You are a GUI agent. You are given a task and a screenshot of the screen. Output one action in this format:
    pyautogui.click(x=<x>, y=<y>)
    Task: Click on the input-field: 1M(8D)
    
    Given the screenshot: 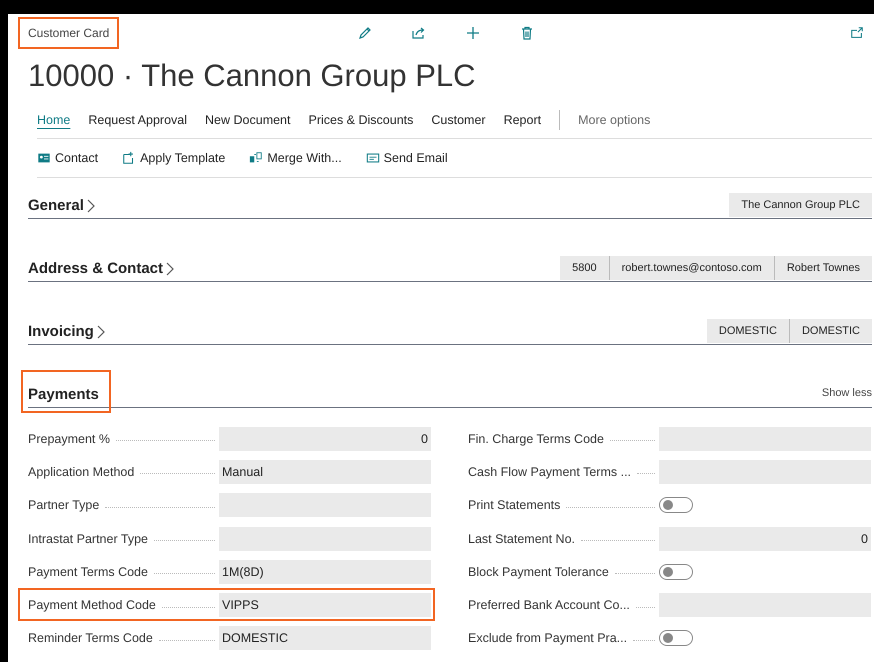 What is the action you would take?
    pyautogui.click(x=325, y=572)
    